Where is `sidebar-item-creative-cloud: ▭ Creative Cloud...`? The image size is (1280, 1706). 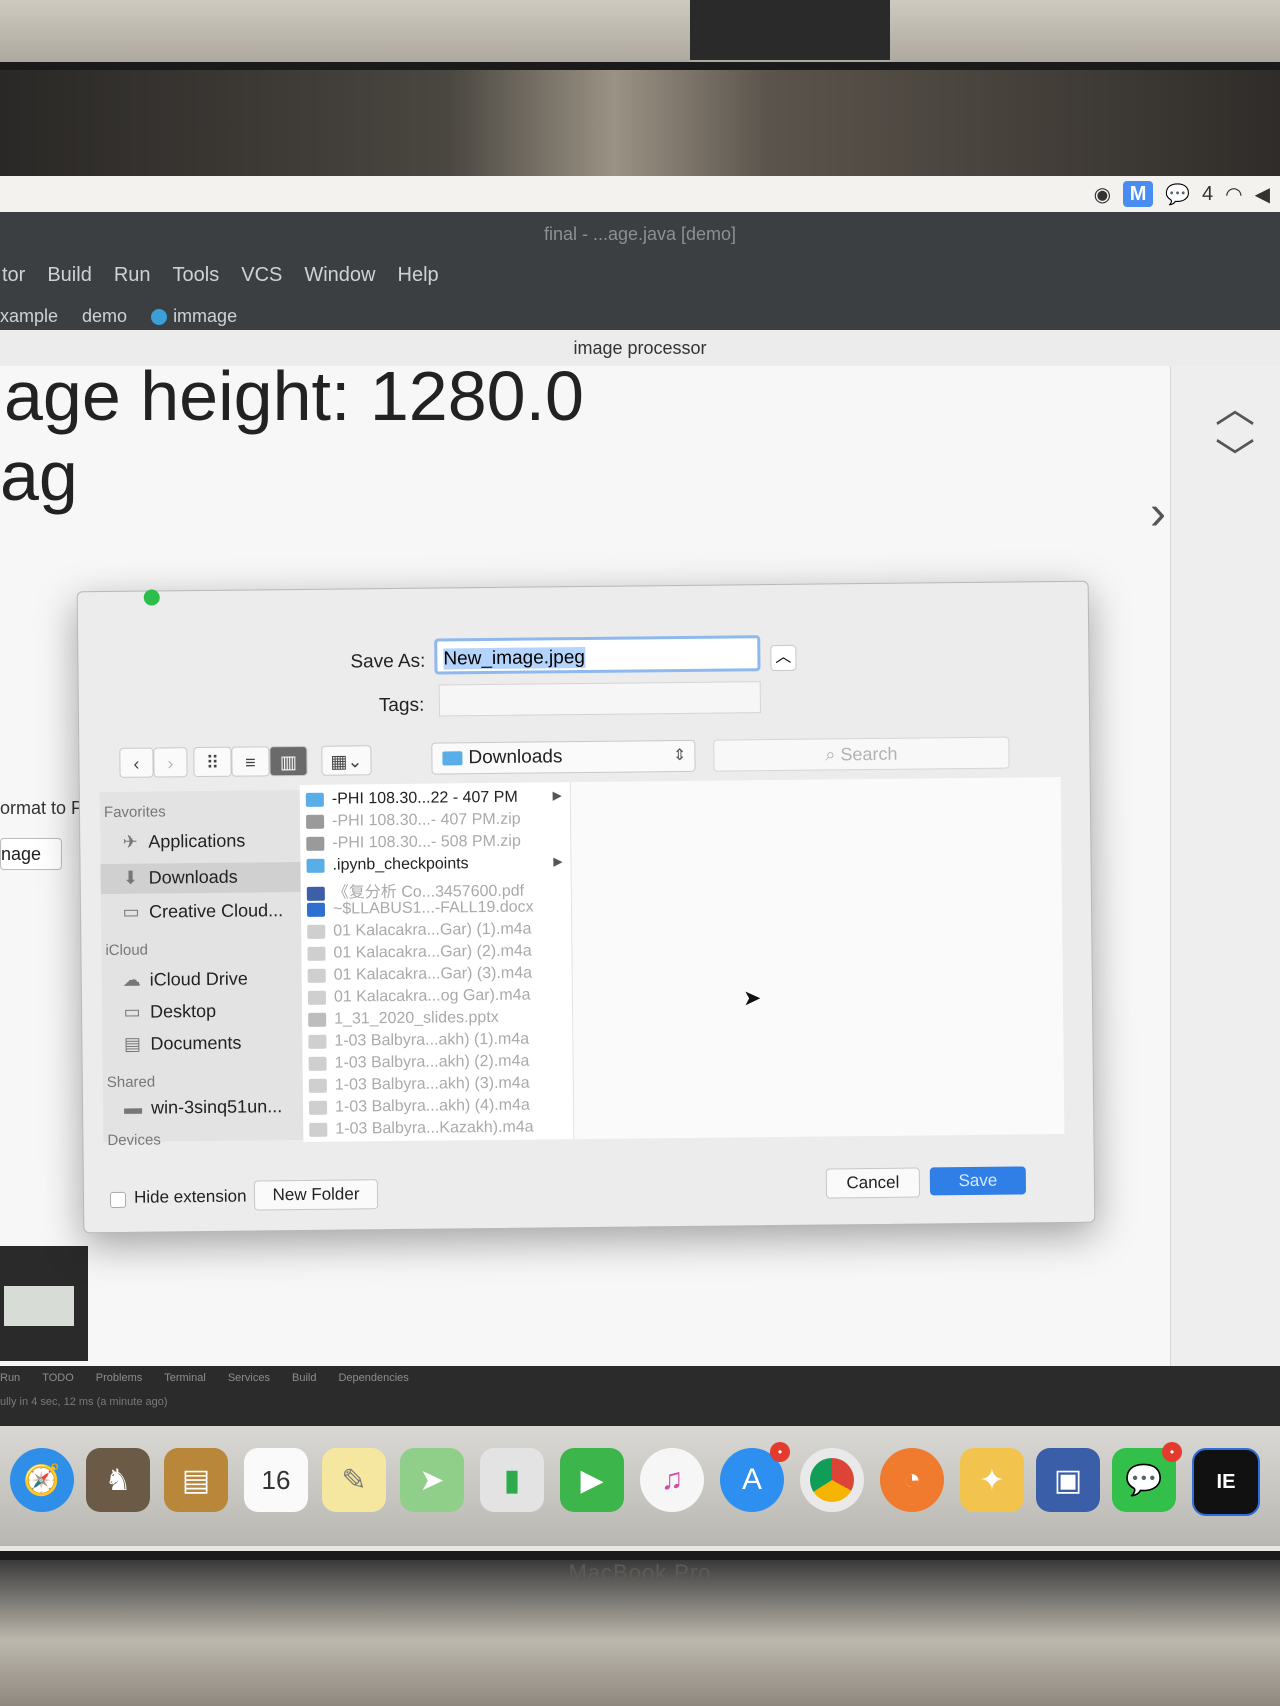 sidebar-item-creative-cloud: ▭ Creative Cloud... is located at coordinates (201, 911).